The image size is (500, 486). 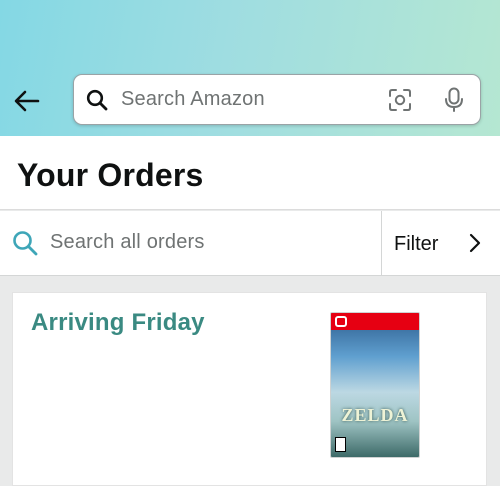 I want to click on arrow-left-icon, so click(x=27, y=101).